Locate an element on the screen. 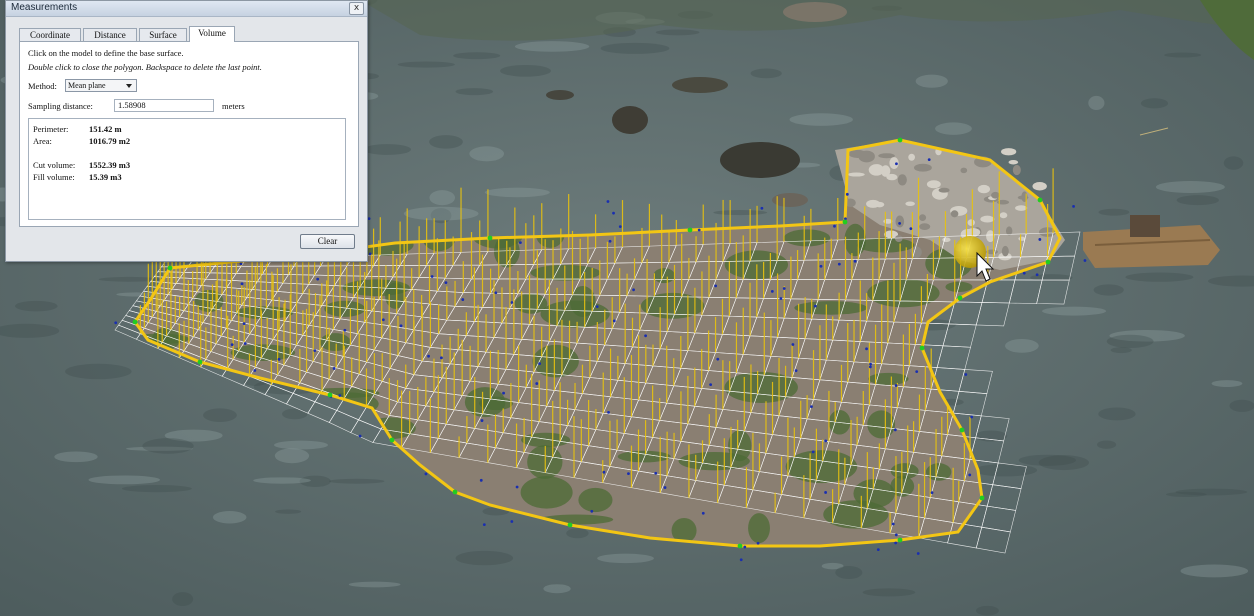 The image size is (1254, 616). chevron-down-icon is located at coordinates (129, 86).